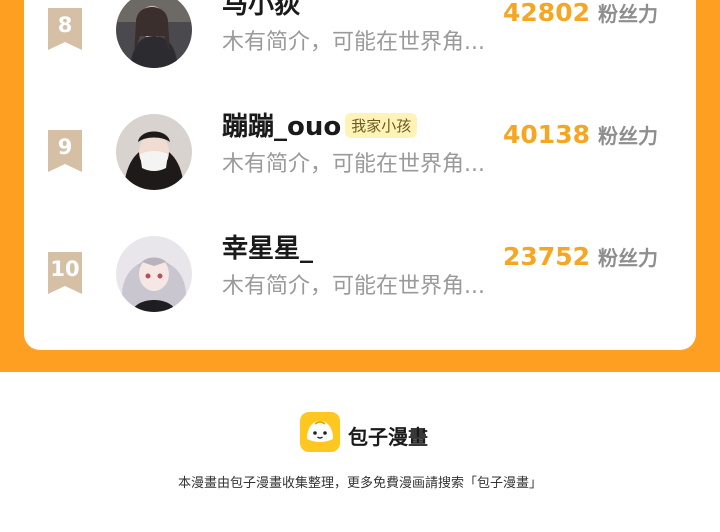 Image resolution: width=720 pixels, height=532 pixels. I want to click on rank-number: 8, so click(65, 25).